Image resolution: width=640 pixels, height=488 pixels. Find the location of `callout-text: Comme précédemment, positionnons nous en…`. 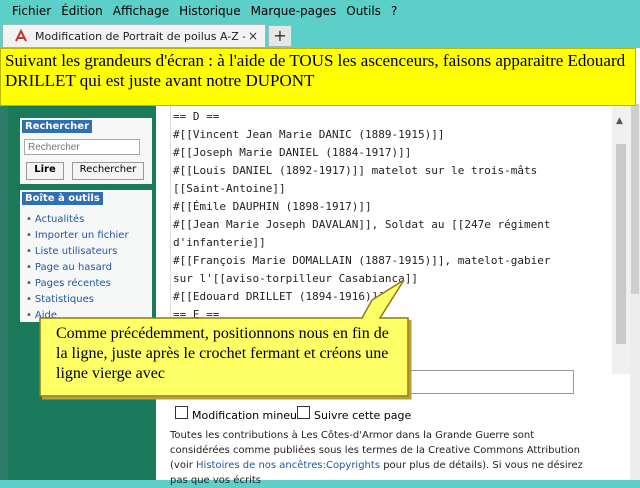

callout-text: Comme précédemment, positionnons nous en… is located at coordinates (222, 353).